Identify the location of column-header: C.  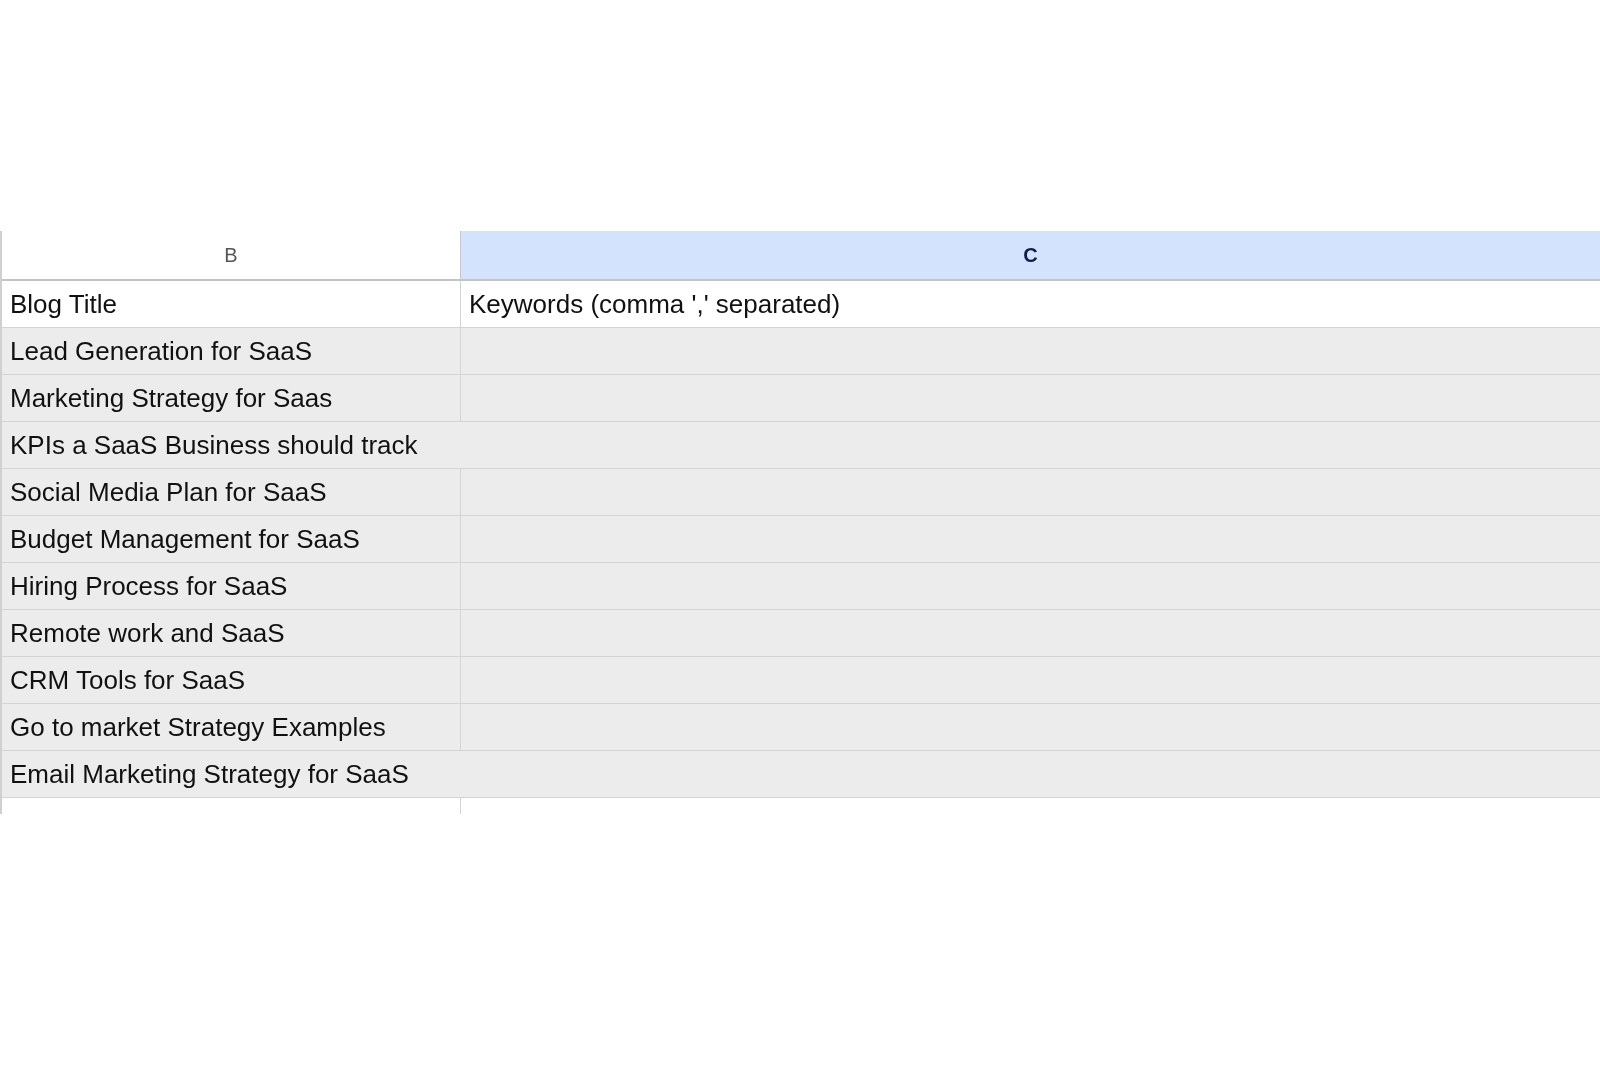
(1030, 256).